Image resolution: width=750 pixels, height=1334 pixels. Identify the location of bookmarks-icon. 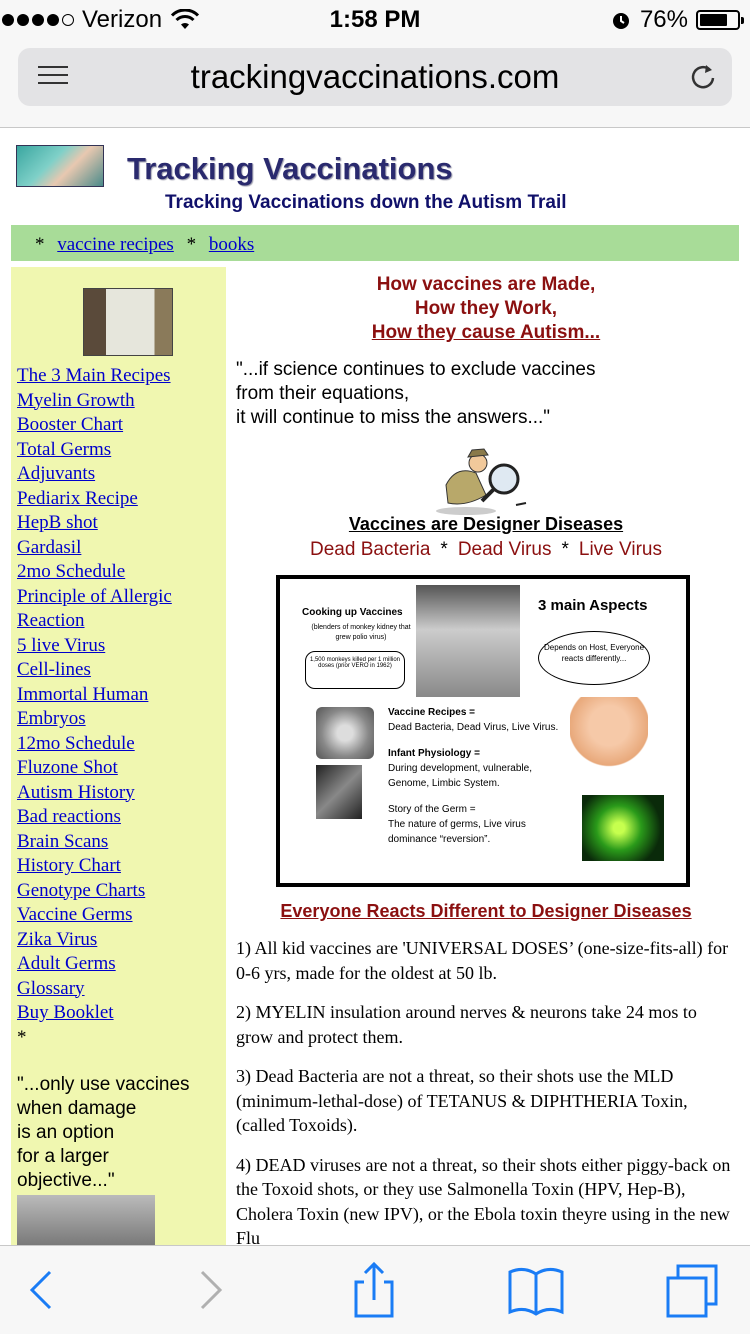
(536, 1290).